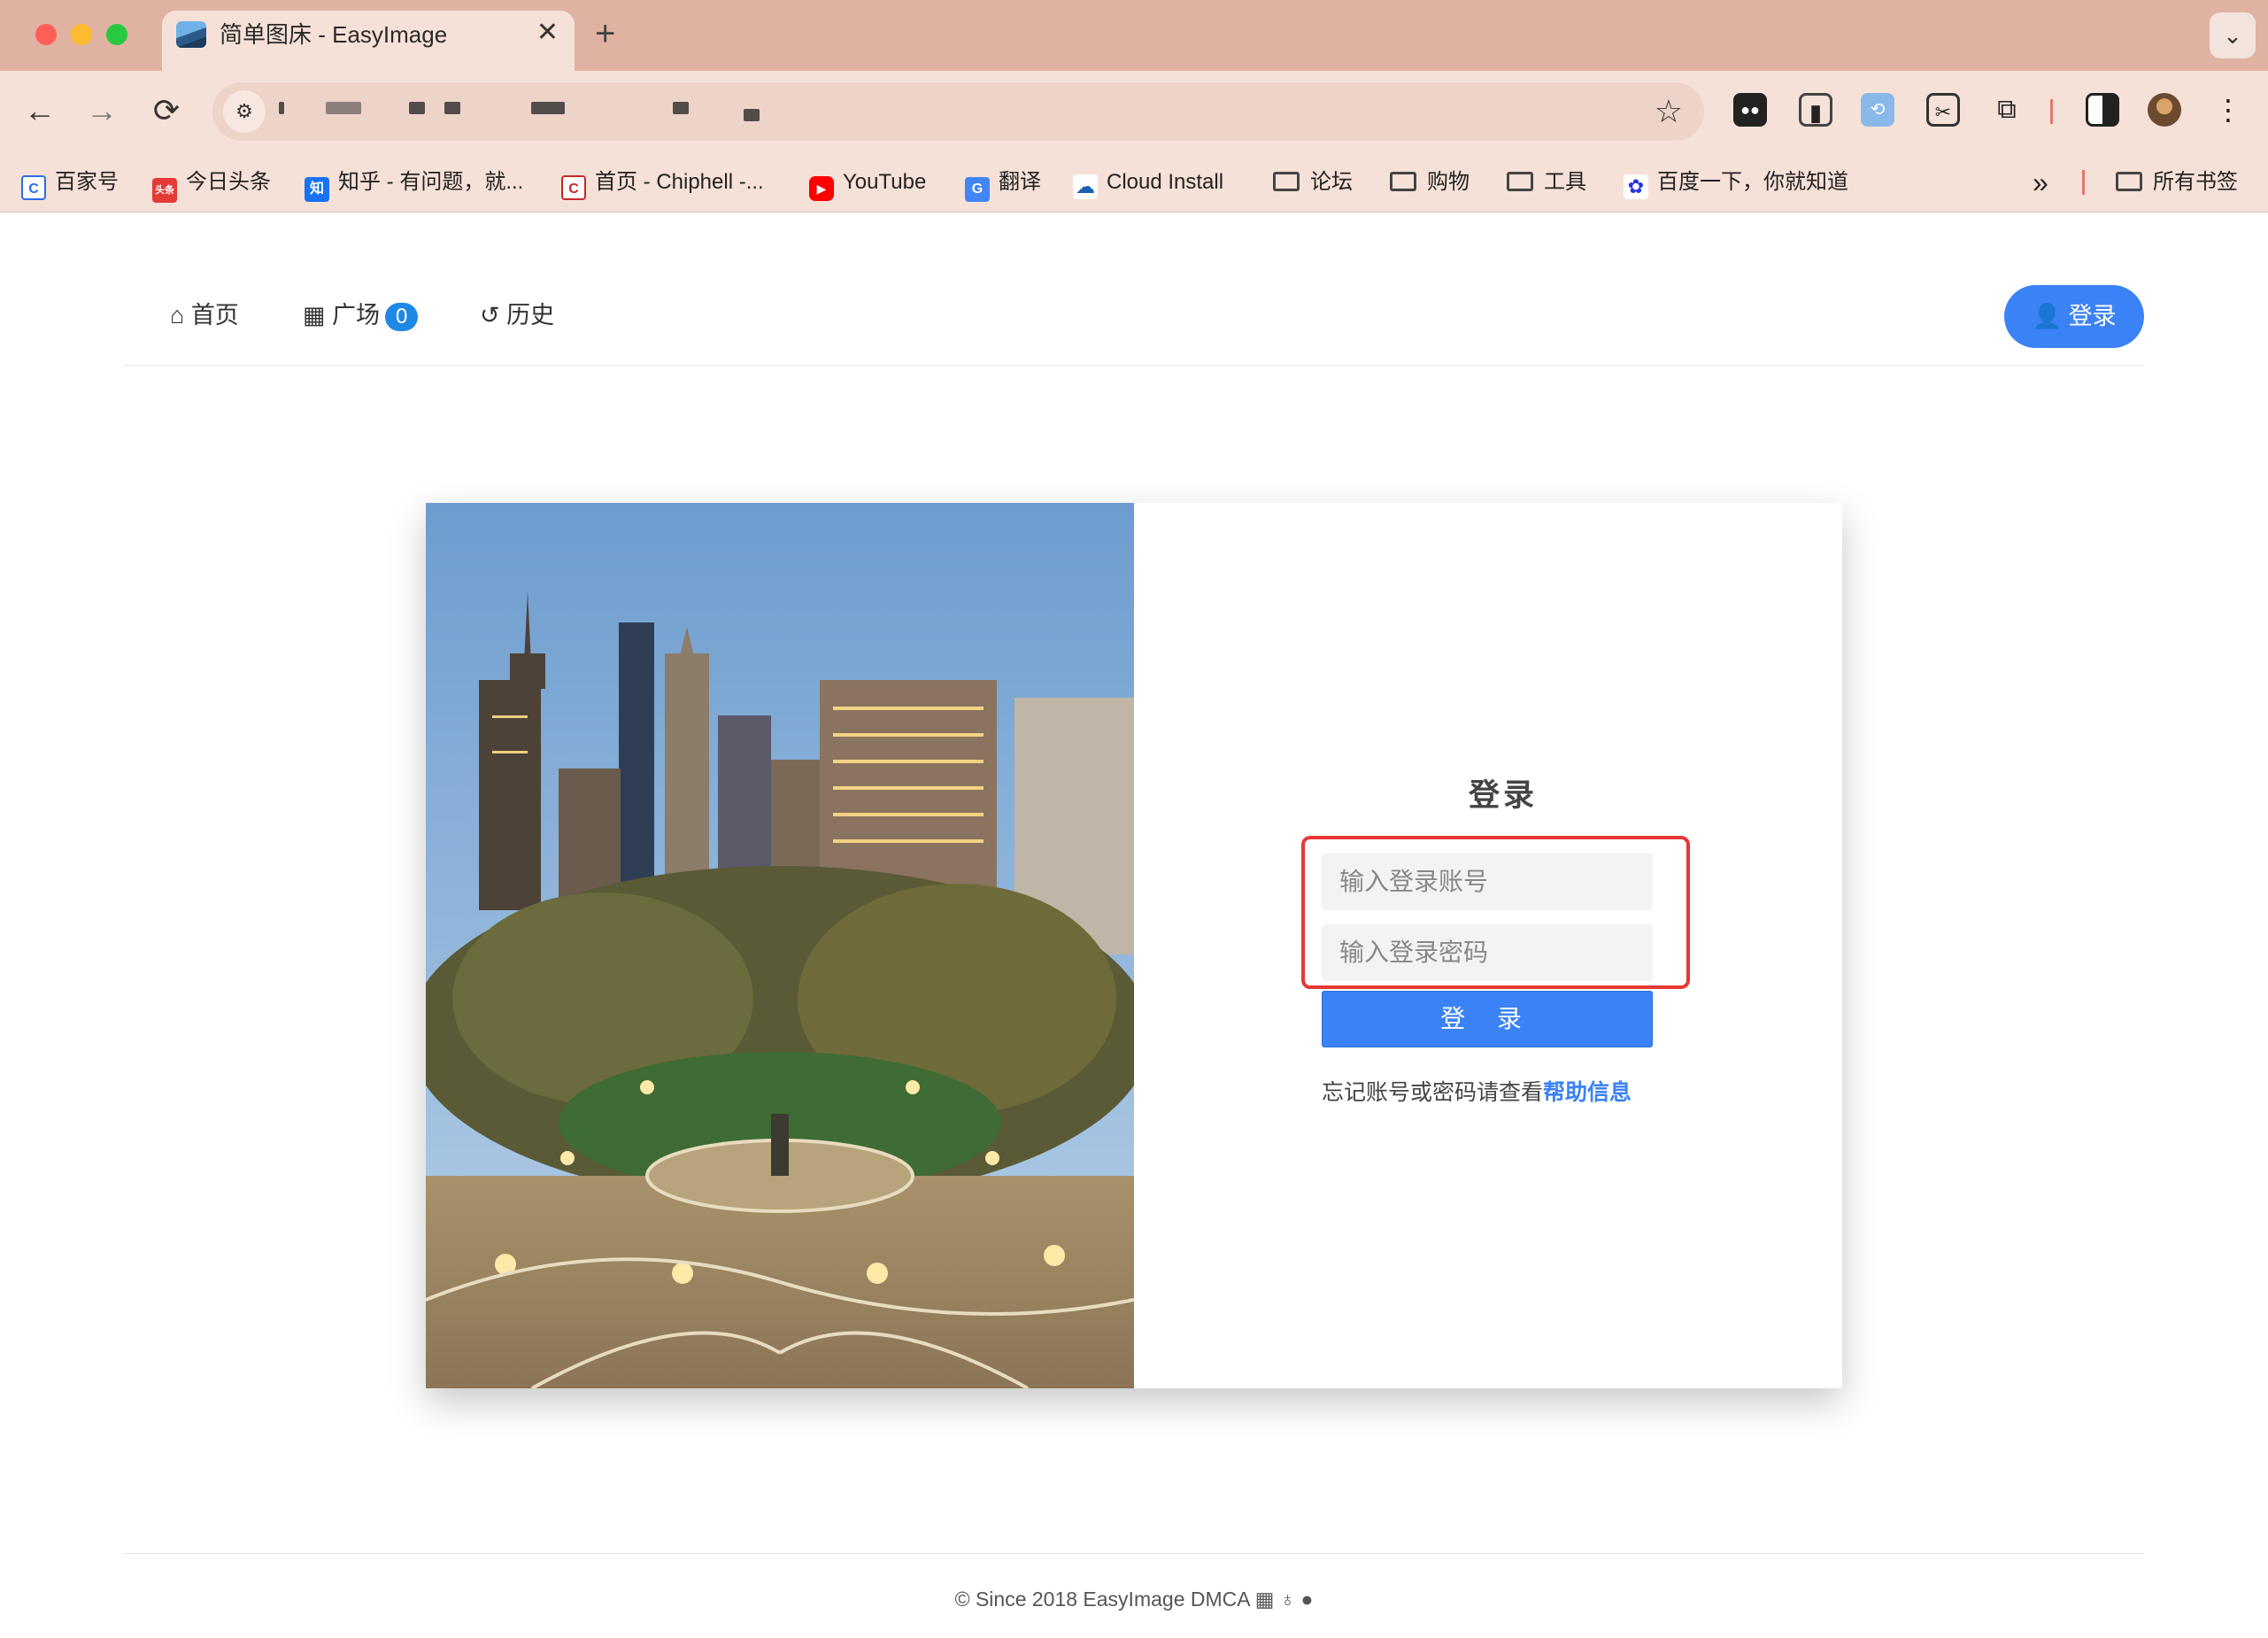 This screenshot has height=1638, width=2268. Describe the element at coordinates (821, 188) in the screenshot. I see `youtube-icon: ▶` at that location.